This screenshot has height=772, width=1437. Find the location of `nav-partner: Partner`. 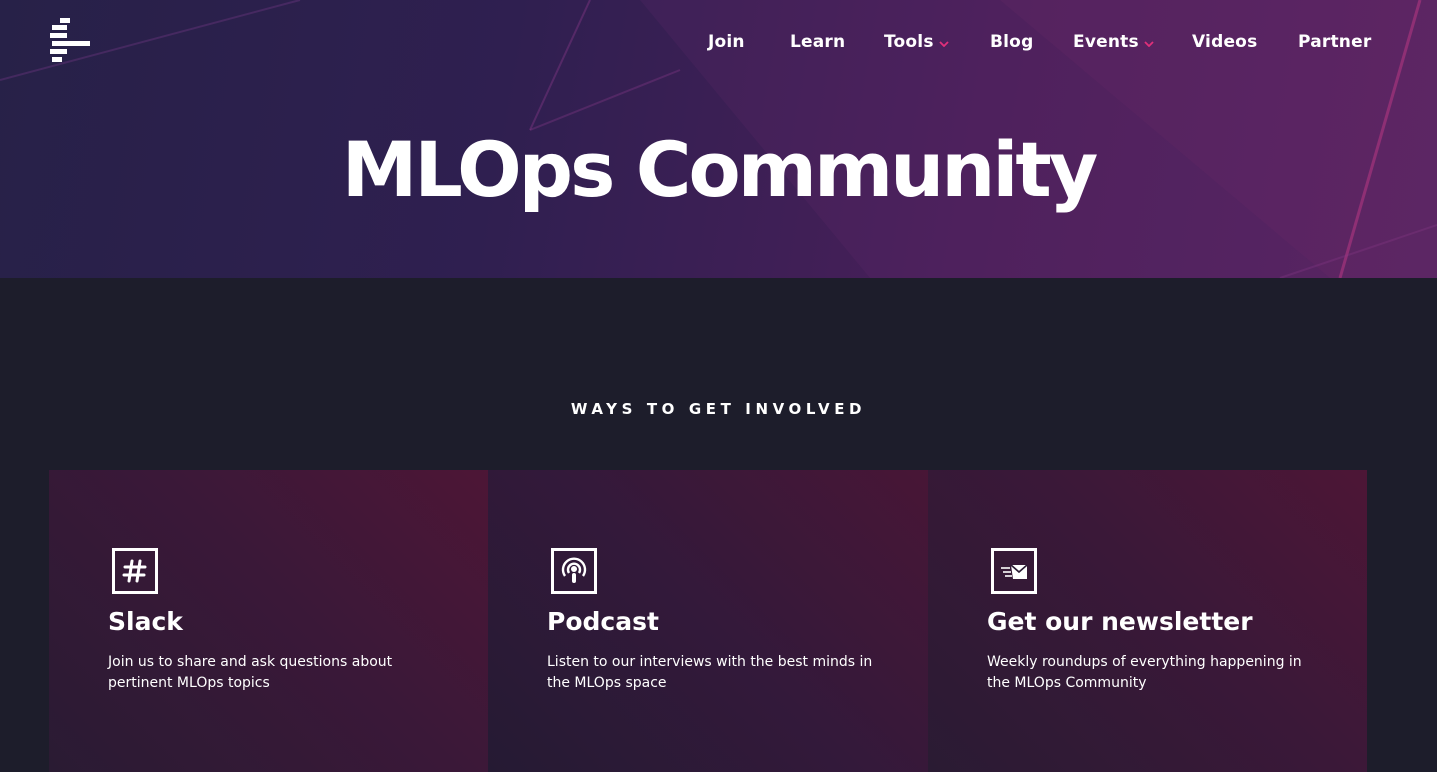

nav-partner: Partner is located at coordinates (1334, 42).